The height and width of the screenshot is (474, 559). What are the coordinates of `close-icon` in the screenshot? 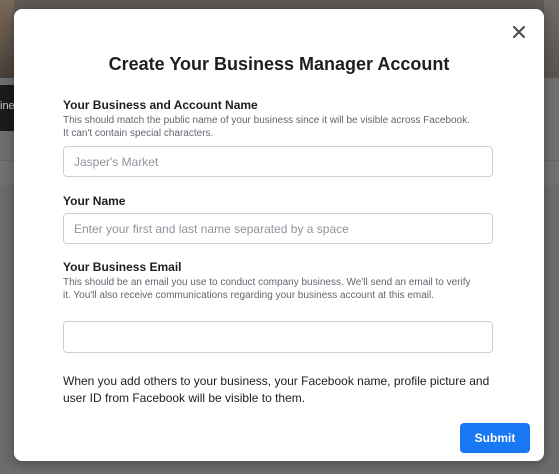 It's located at (519, 32).